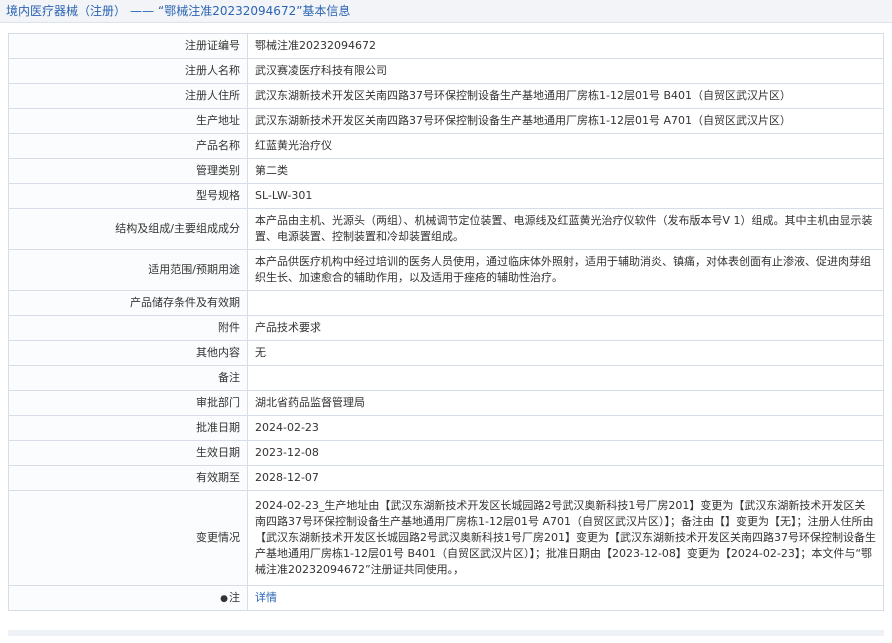  Describe the element at coordinates (234, 597) in the screenshot. I see `note-label: 注` at that location.